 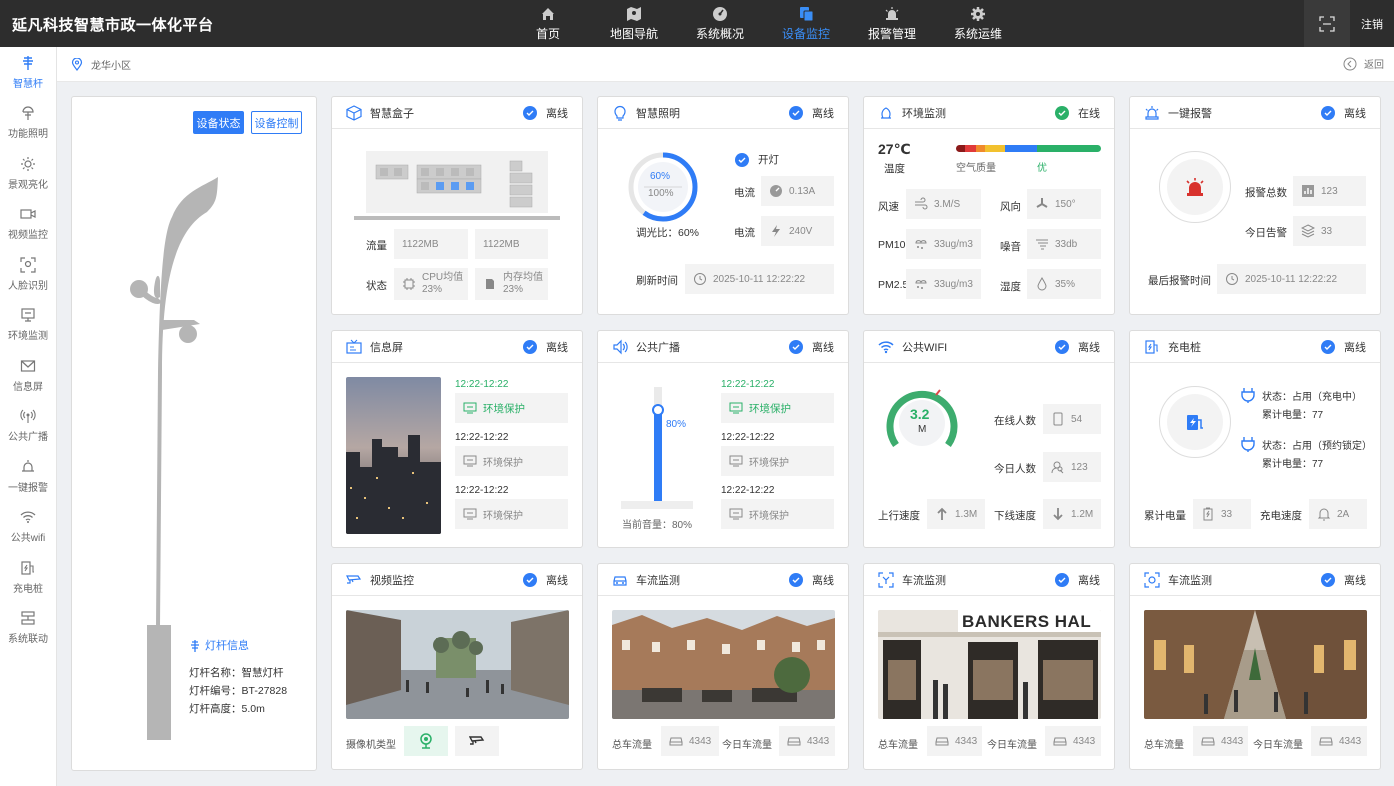 What do you see at coordinates (661, 193) in the screenshot?
I see `dim-max: 100%` at bounding box center [661, 193].